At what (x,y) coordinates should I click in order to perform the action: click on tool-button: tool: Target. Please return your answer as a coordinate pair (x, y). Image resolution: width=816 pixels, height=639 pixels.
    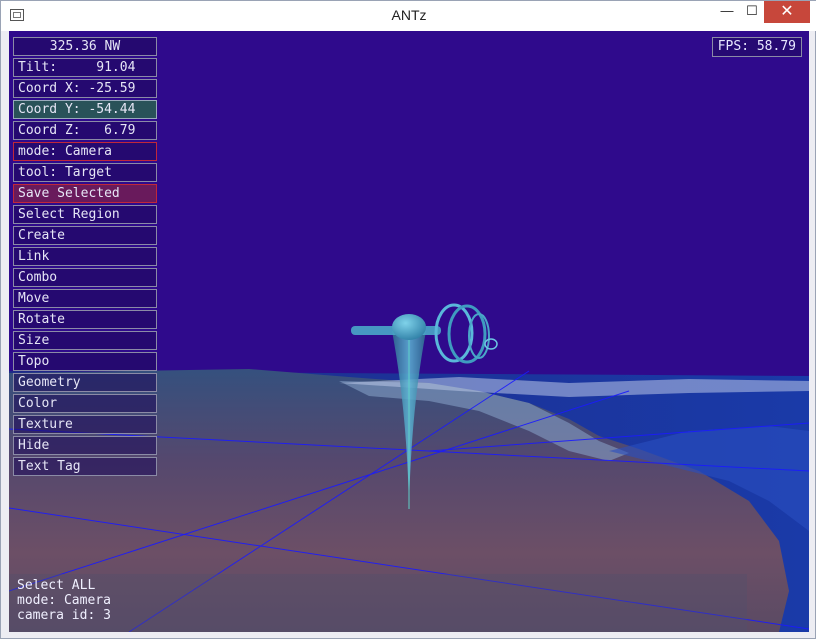
    Looking at the image, I should click on (85, 172).